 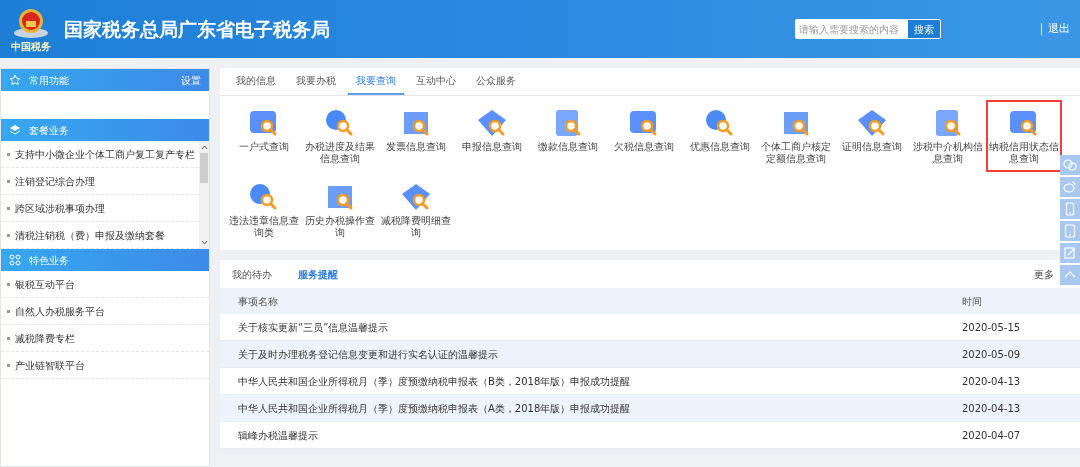 I want to click on query-item: 证明信息查询, so click(x=872, y=136).